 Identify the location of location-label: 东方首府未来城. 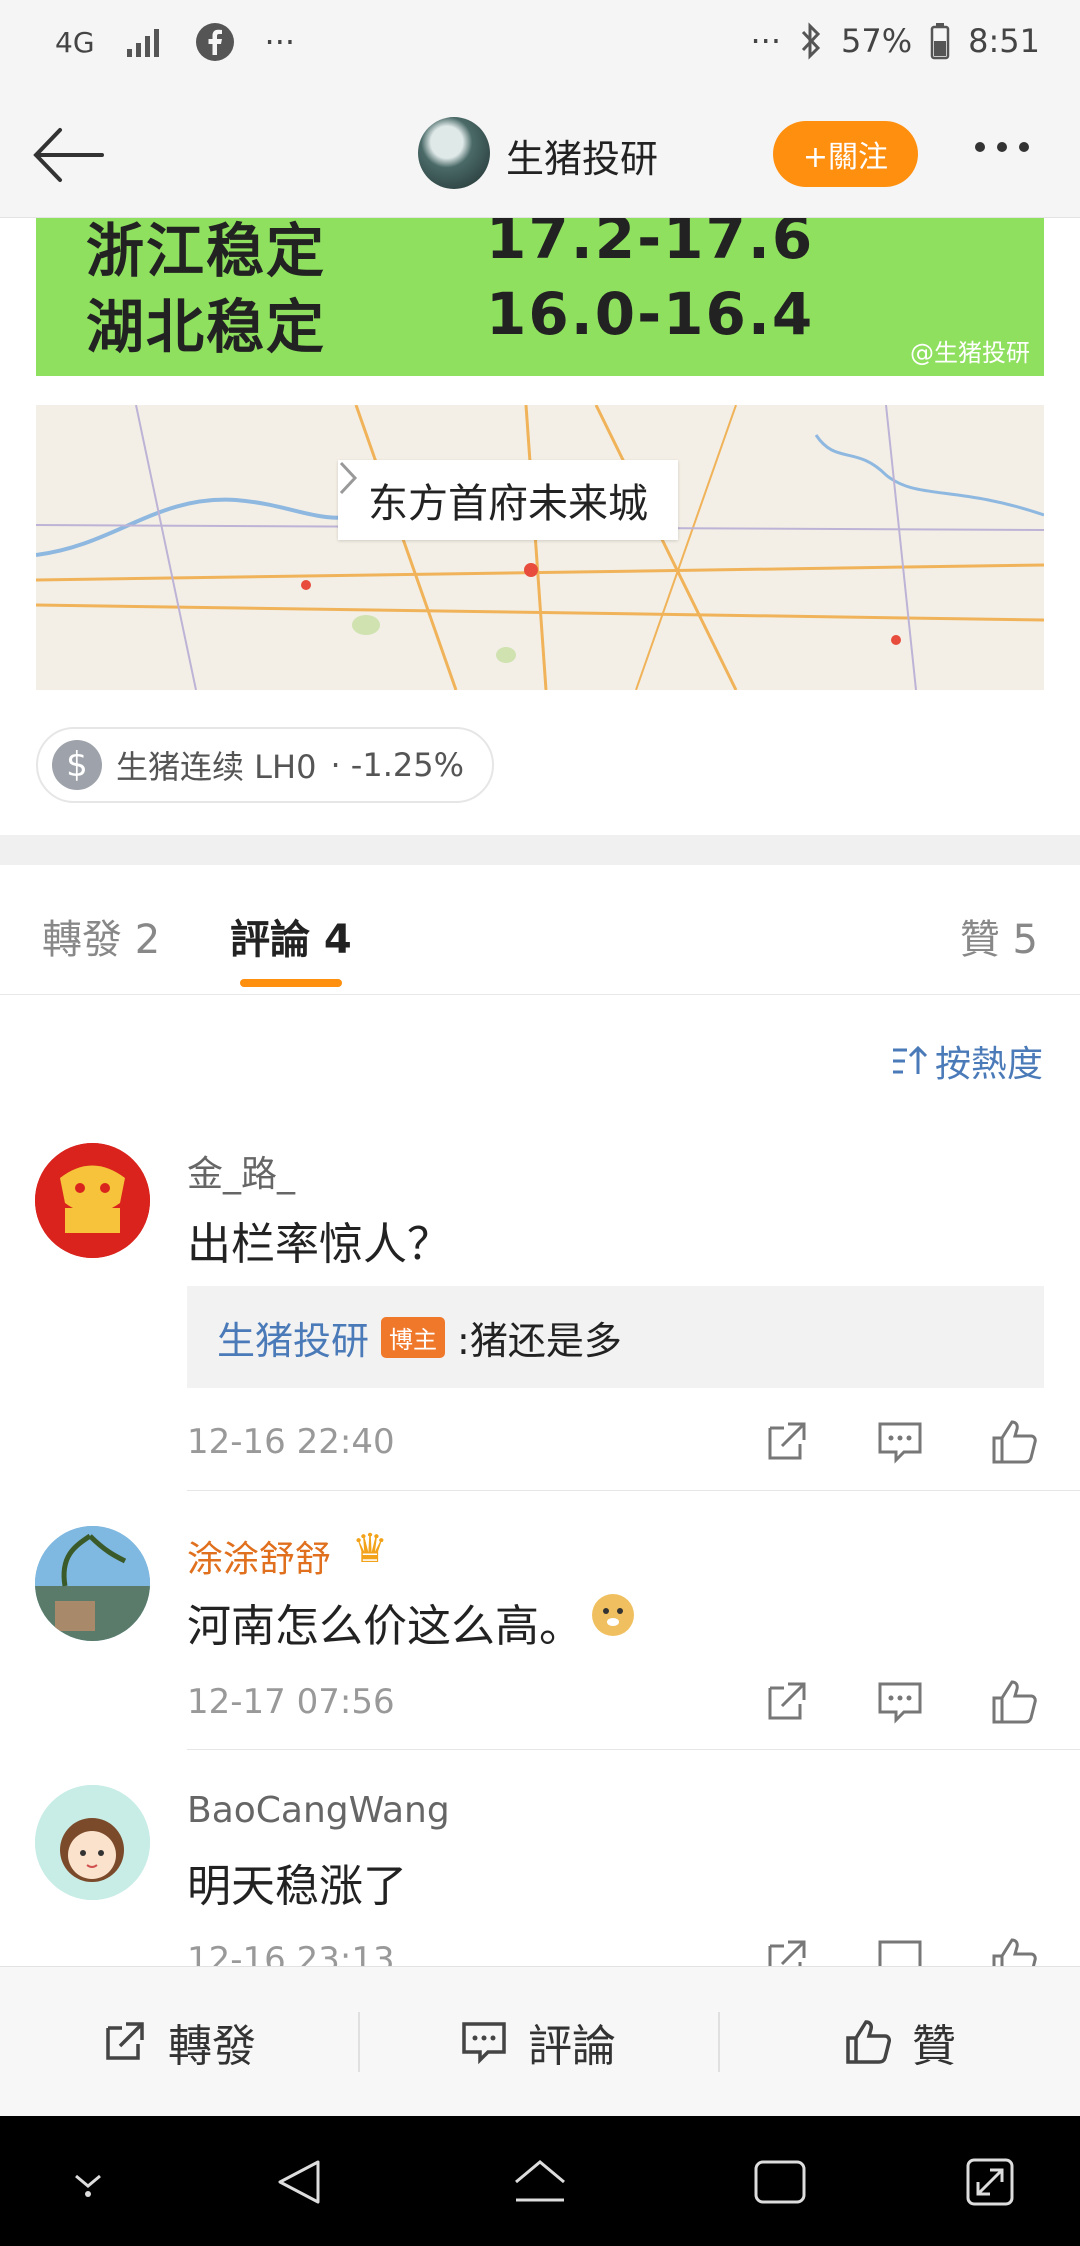
(508, 500).